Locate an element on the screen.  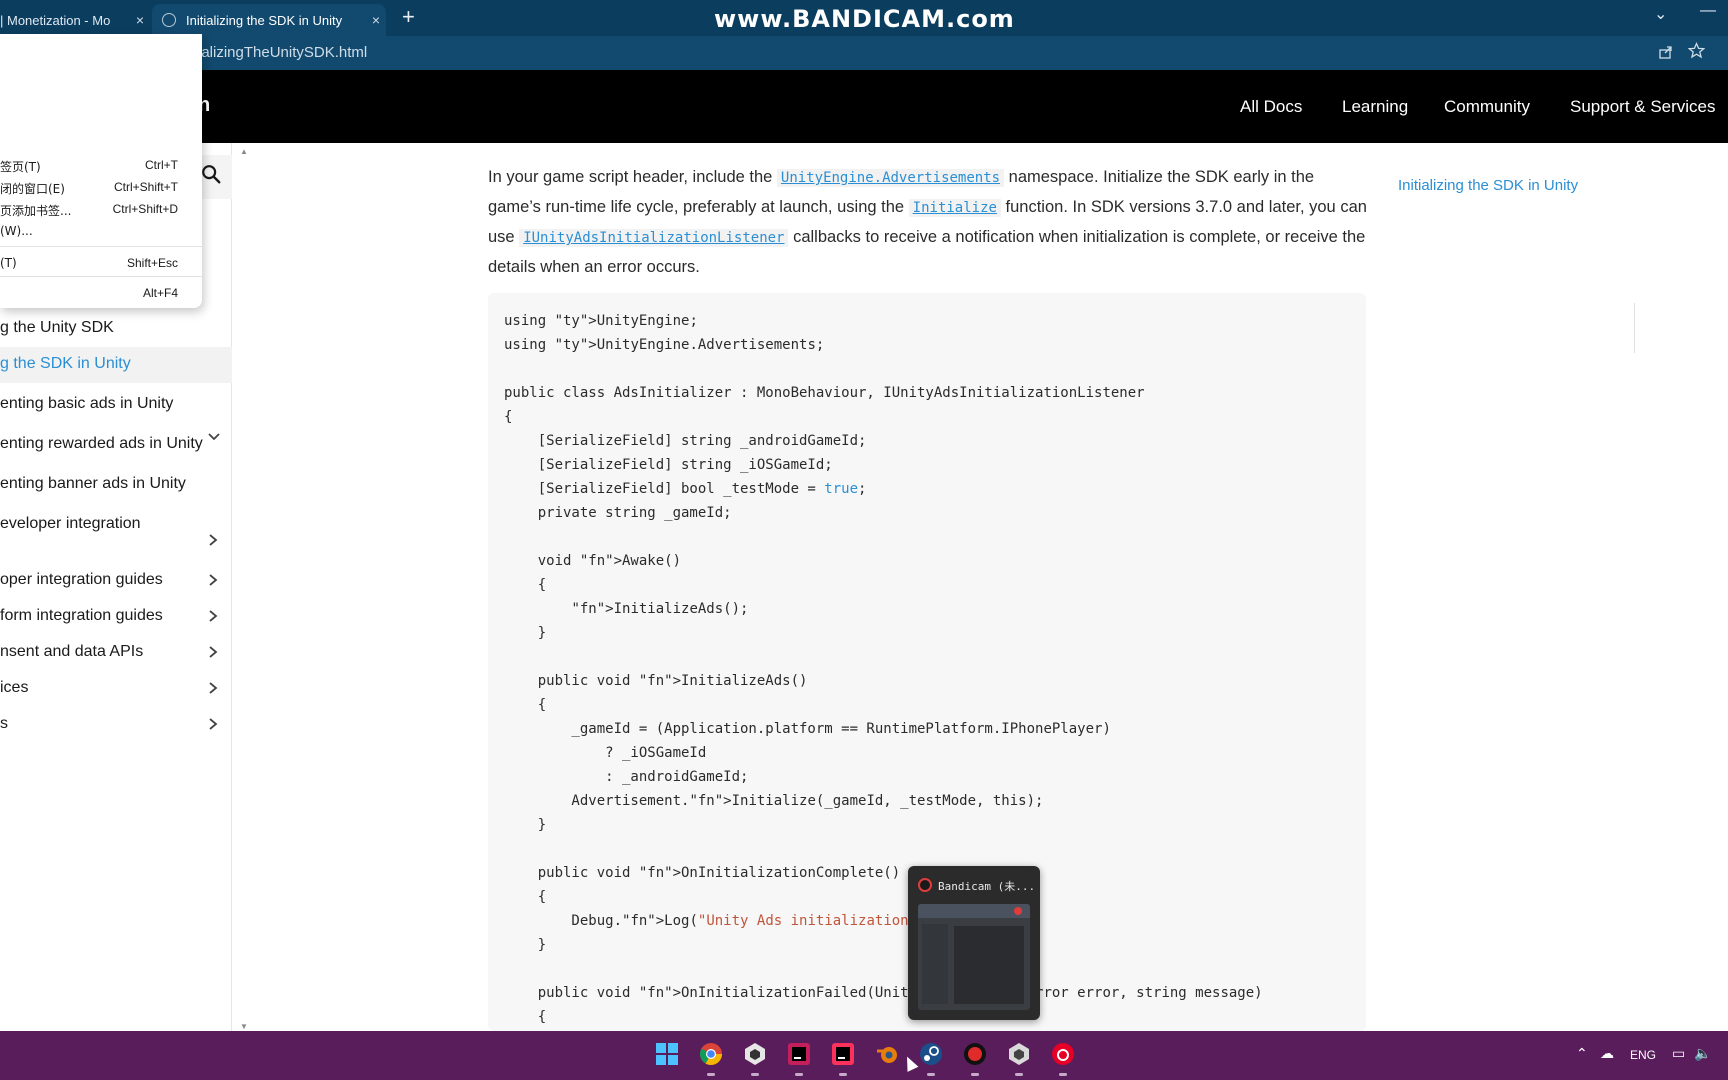
initialize-link: Initialize is located at coordinates (954, 208).